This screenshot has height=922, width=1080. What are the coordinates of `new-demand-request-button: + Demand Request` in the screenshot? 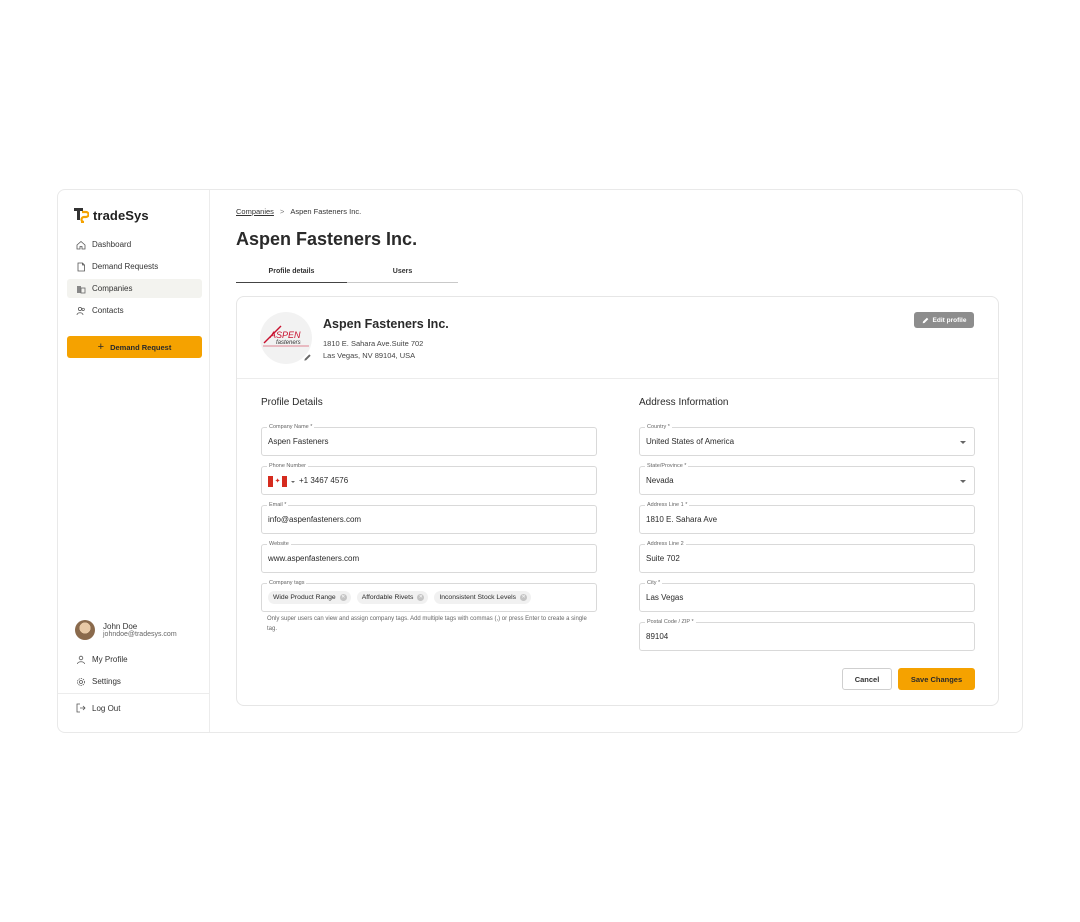 It's located at (134, 347).